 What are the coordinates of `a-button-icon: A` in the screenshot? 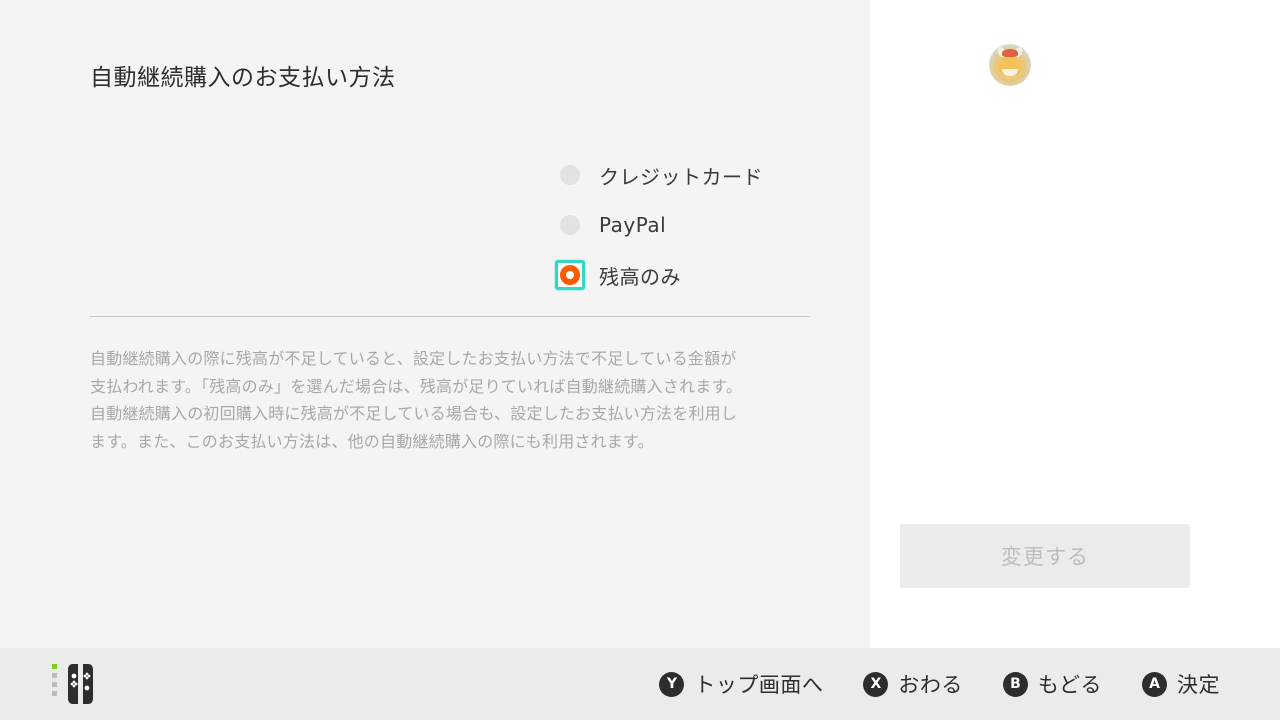 It's located at (1154, 684).